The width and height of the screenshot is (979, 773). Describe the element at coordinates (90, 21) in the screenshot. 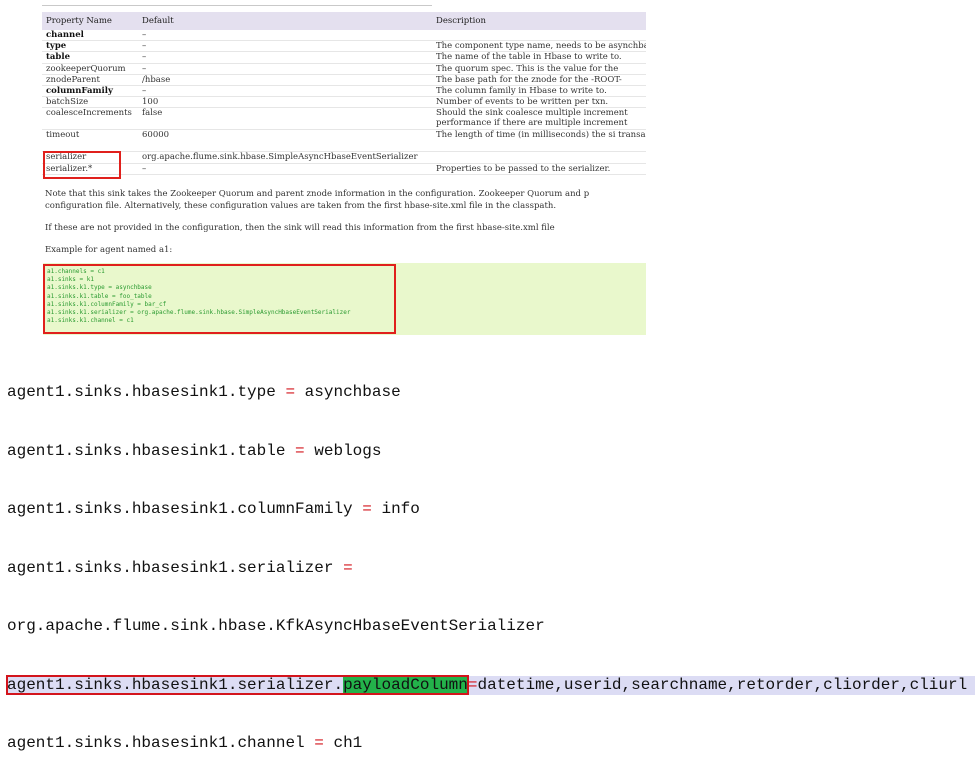

I see `header-property-name: Property Name` at that location.